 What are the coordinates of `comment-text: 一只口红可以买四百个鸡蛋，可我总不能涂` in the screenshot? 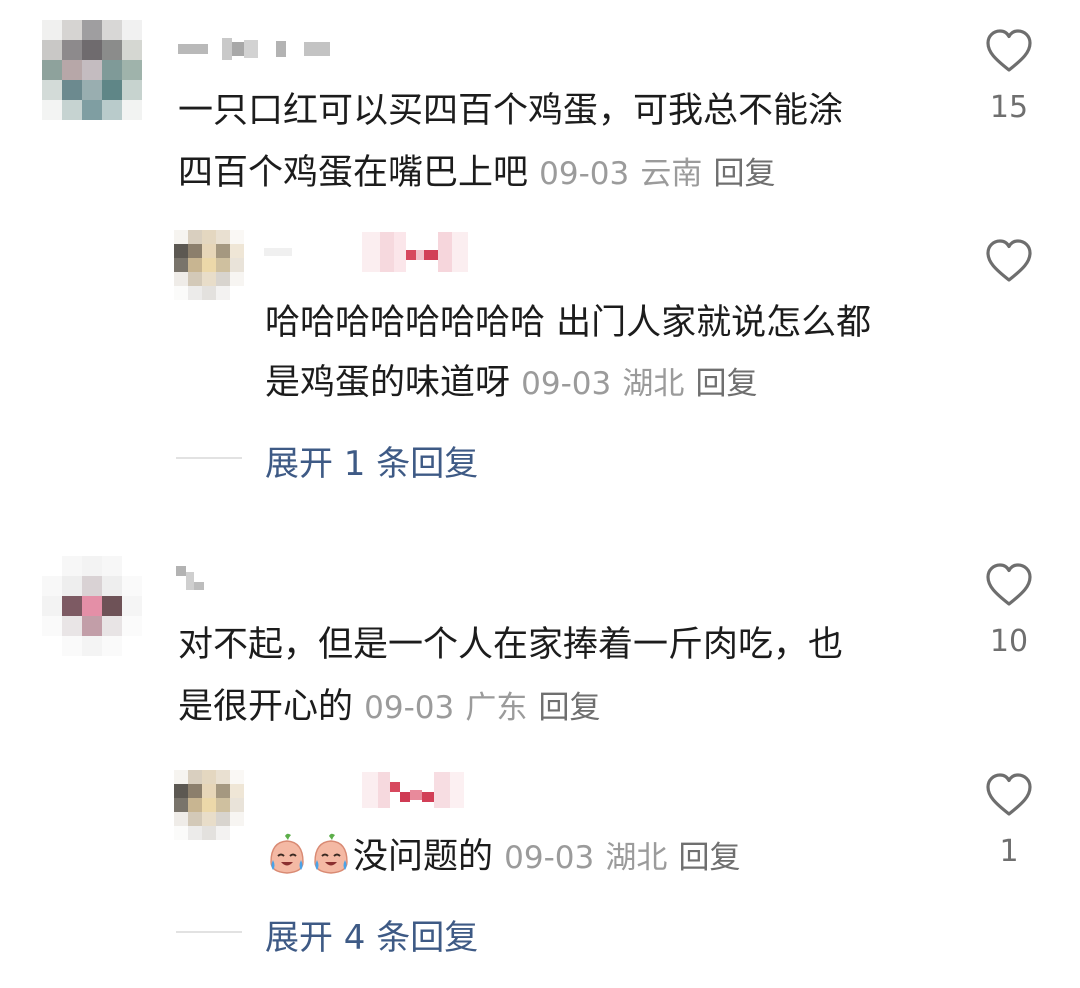 It's located at (511, 111).